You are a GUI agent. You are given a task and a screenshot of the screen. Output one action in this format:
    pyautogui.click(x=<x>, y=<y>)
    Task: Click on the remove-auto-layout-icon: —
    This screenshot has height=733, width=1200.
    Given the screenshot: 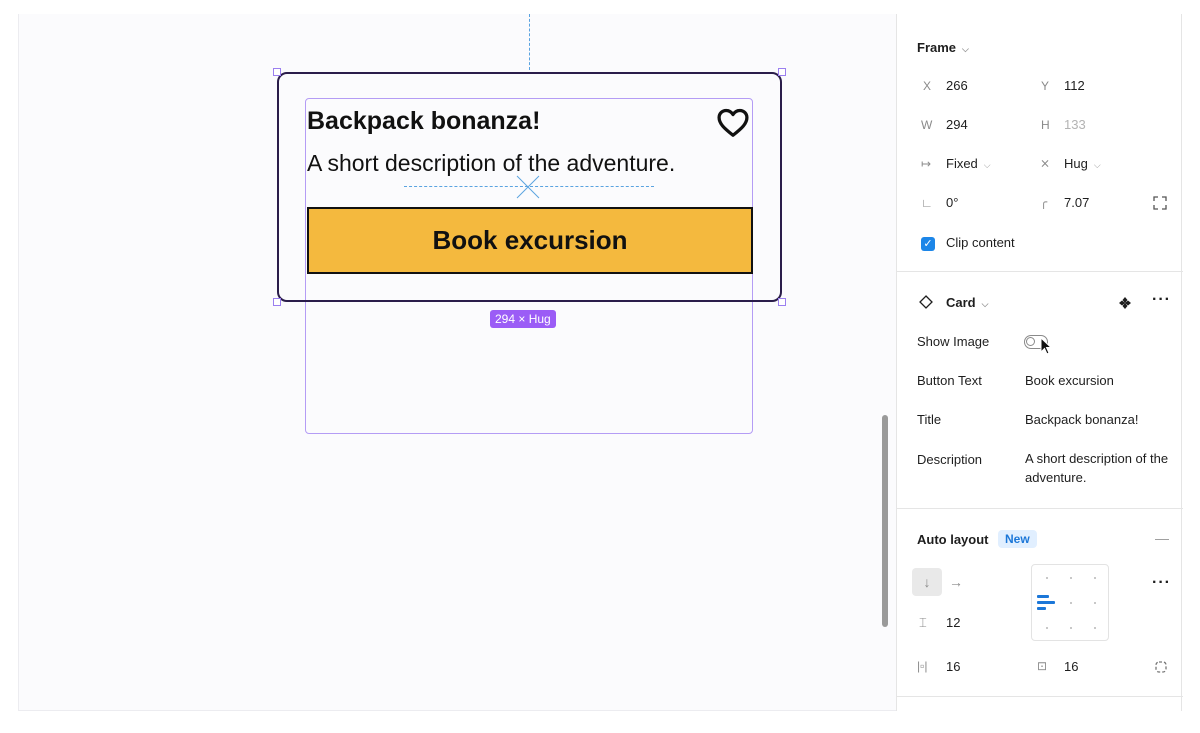 What is the action you would take?
    pyautogui.click(x=1162, y=538)
    